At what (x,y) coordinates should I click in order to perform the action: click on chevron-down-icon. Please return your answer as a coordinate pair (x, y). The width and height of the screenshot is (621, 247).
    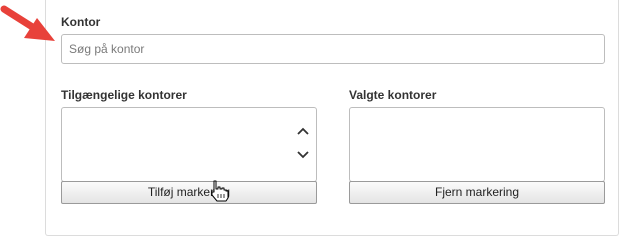
    Looking at the image, I should click on (303, 155).